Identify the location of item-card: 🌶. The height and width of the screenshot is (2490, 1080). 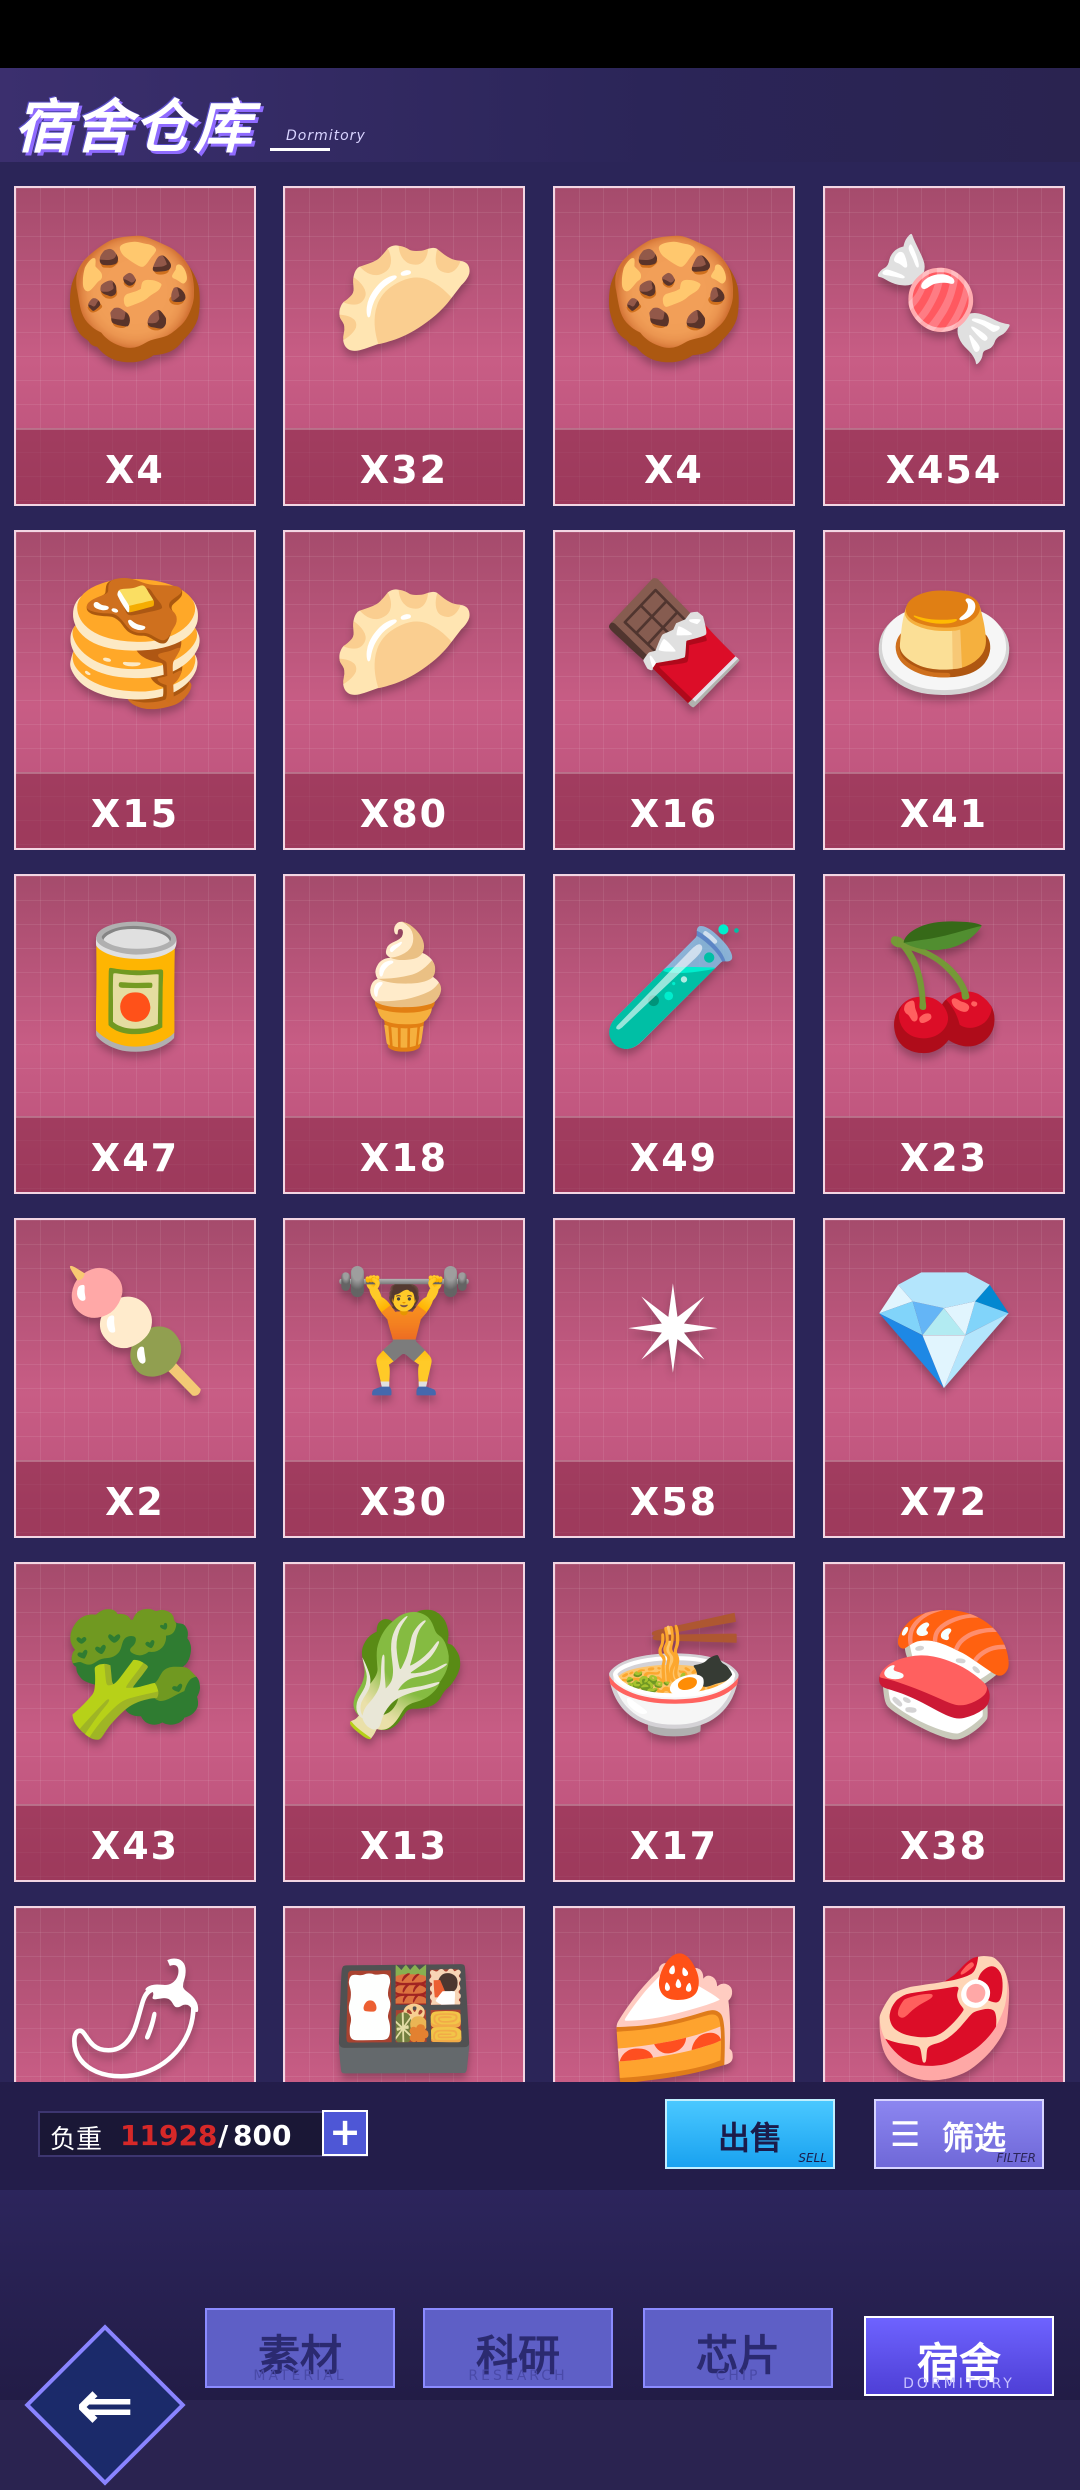
(135, 1994).